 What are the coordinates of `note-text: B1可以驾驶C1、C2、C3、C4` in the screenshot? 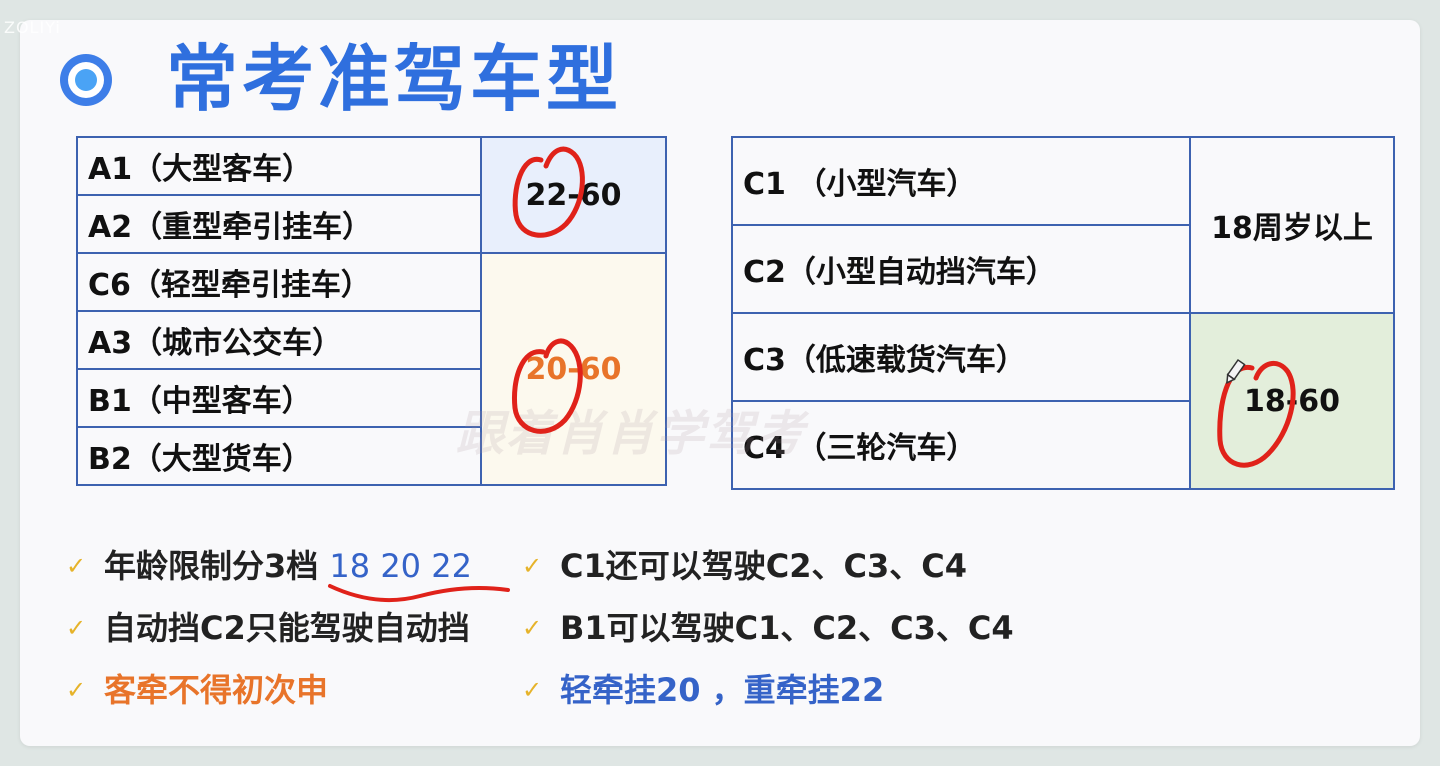 It's located at (787, 628).